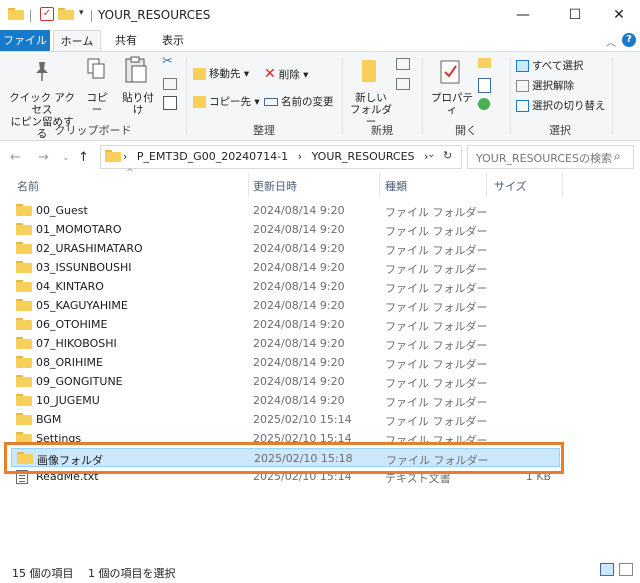 The image size is (640, 583). What do you see at coordinates (170, 103) in the screenshot?
I see `paste-shortcut-icon` at bounding box center [170, 103].